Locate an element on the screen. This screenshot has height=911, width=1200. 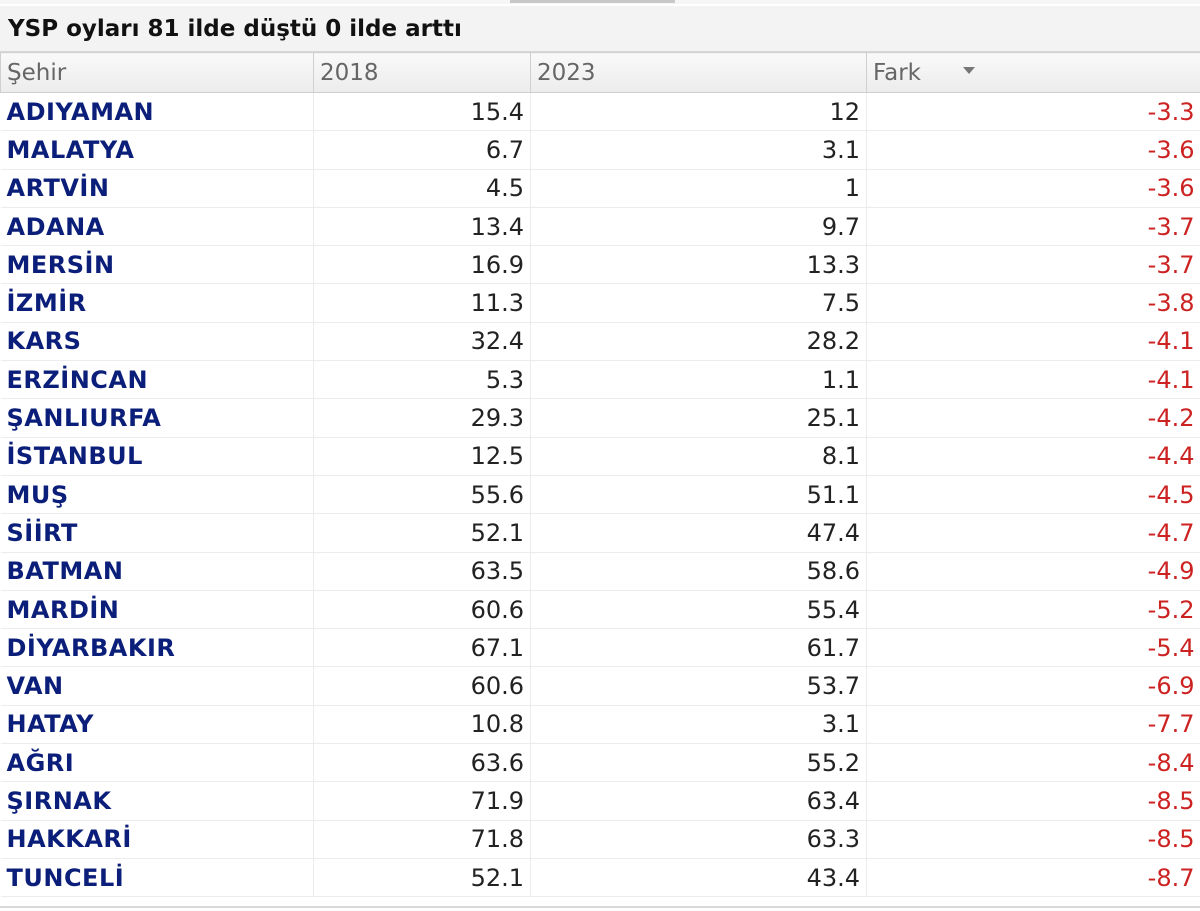
cell-2023: 28.2 is located at coordinates (698, 342).